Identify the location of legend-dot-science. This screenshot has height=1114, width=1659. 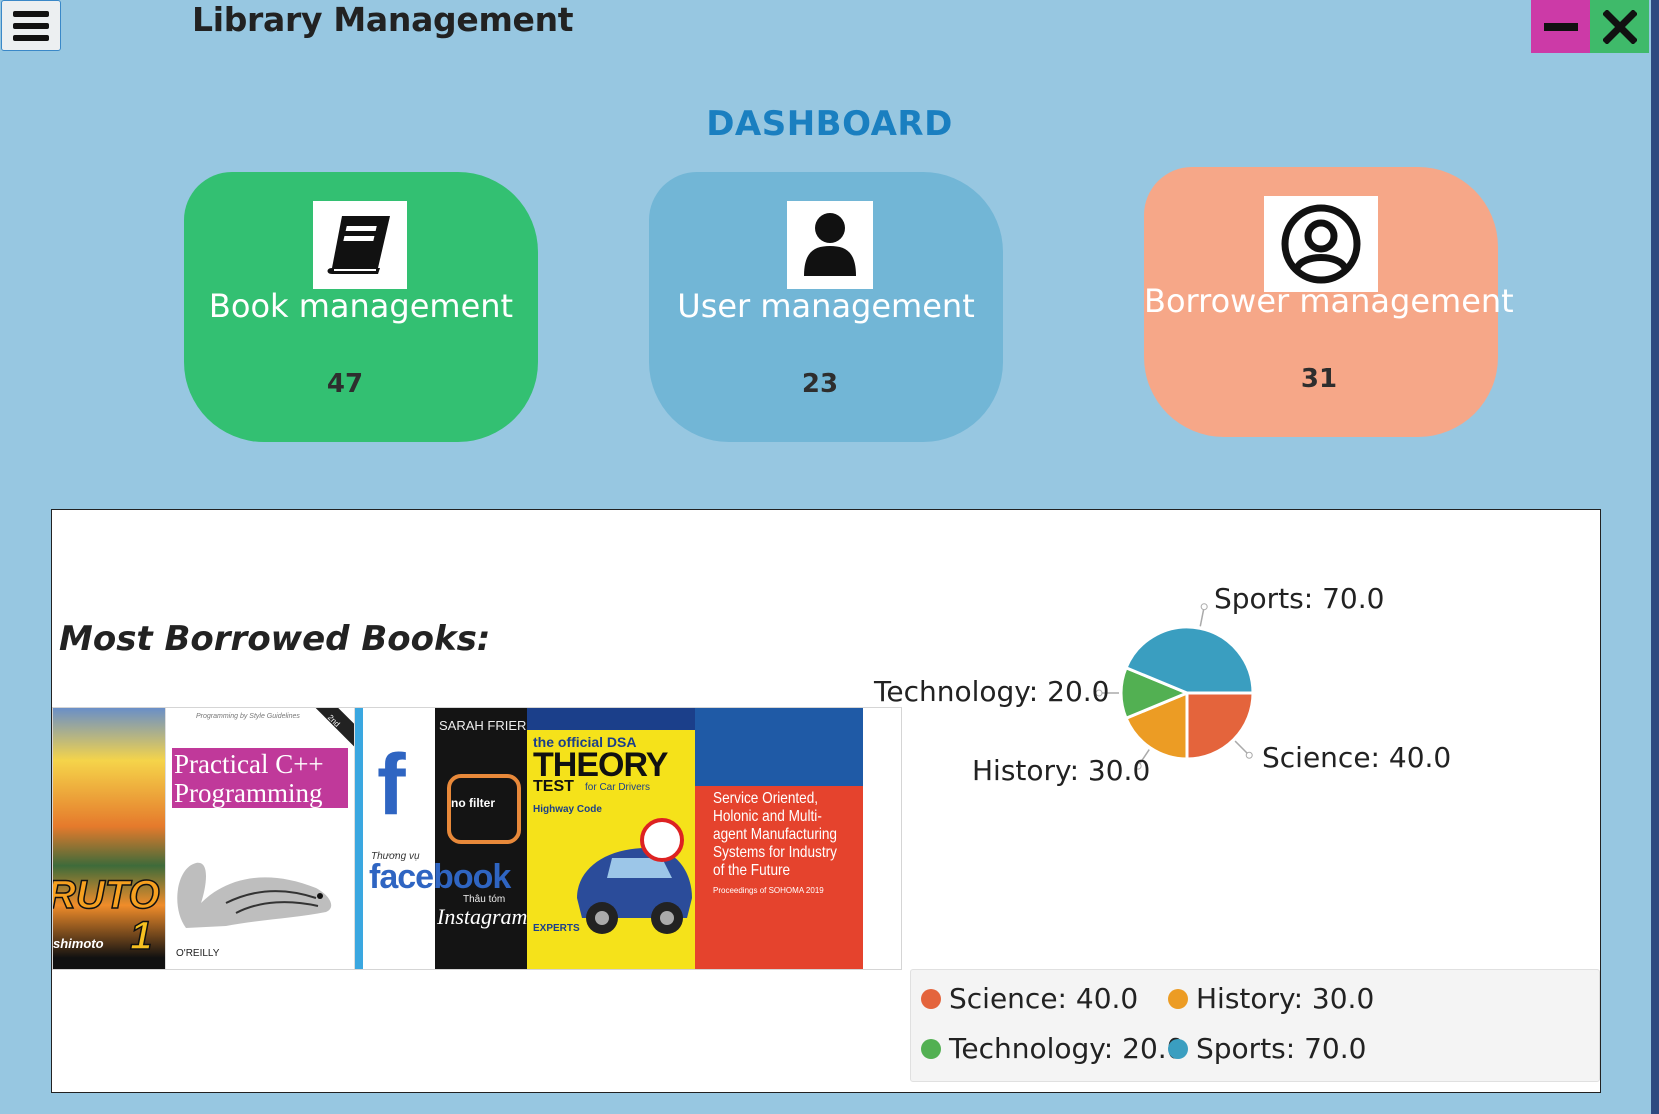
(931, 998).